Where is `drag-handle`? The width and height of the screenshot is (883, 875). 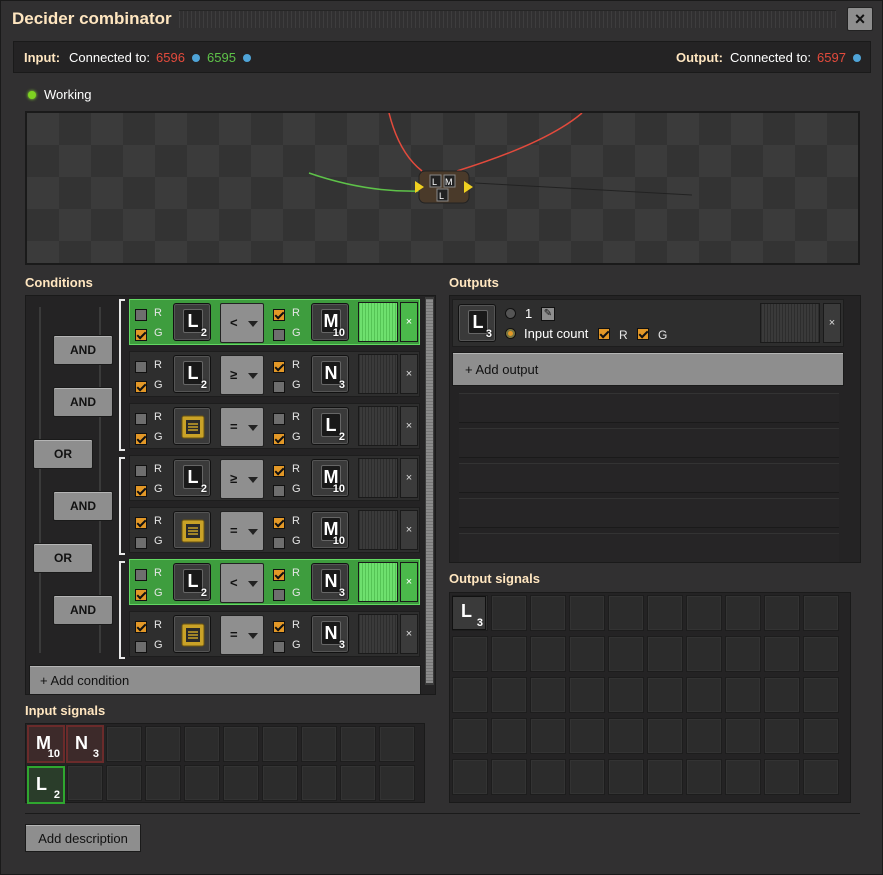
drag-handle is located at coordinates (507, 19).